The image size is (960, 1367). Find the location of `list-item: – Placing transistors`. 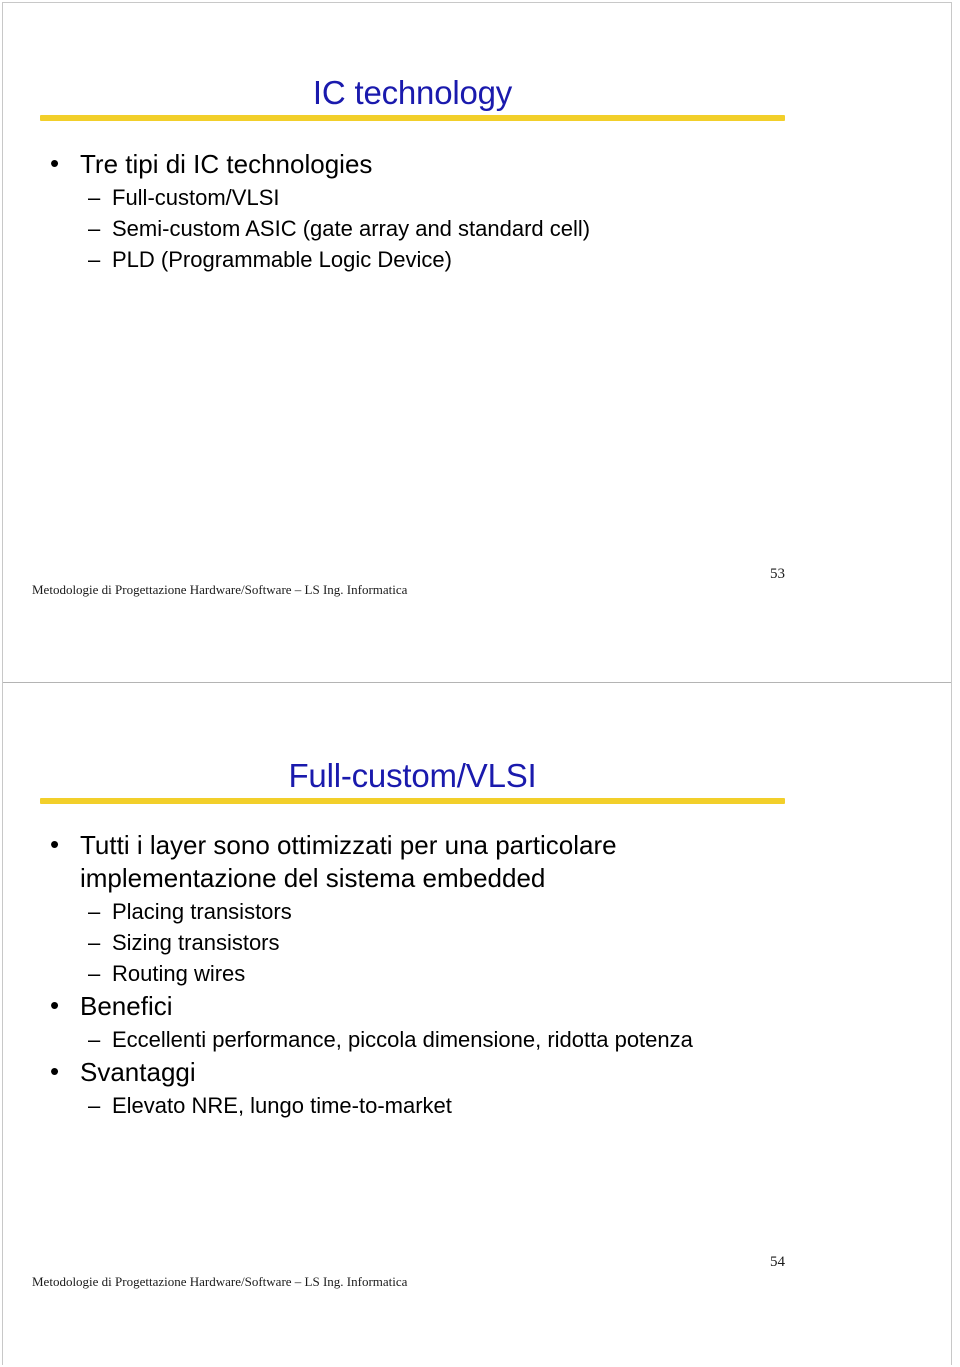

list-item: – Placing transistors is located at coordinates (410, 912).